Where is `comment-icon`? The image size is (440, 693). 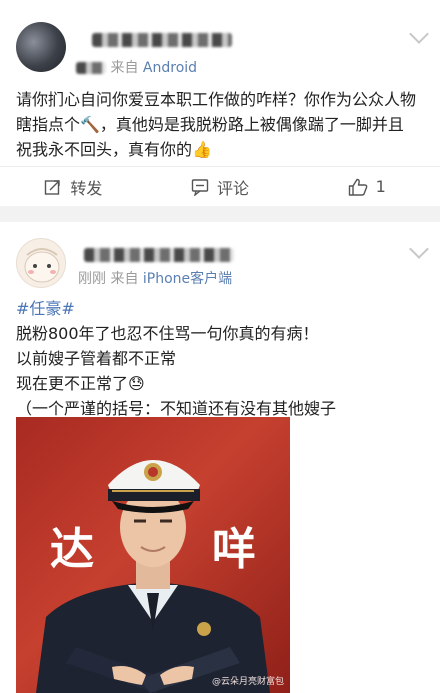
comment-icon is located at coordinates (200, 187).